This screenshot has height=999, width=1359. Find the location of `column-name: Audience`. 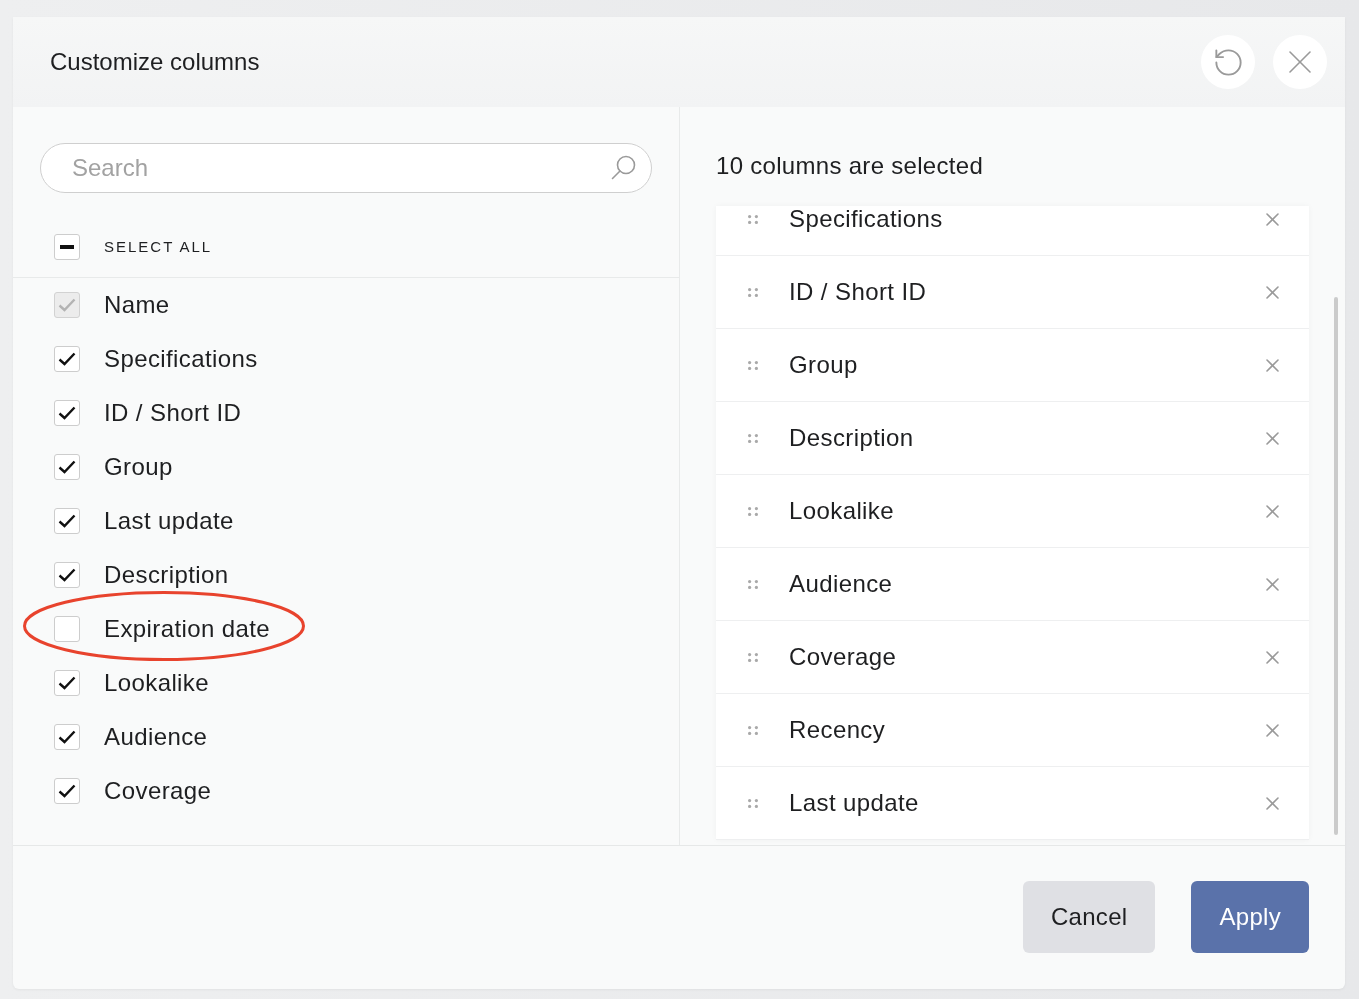

column-name: Audience is located at coordinates (841, 584).